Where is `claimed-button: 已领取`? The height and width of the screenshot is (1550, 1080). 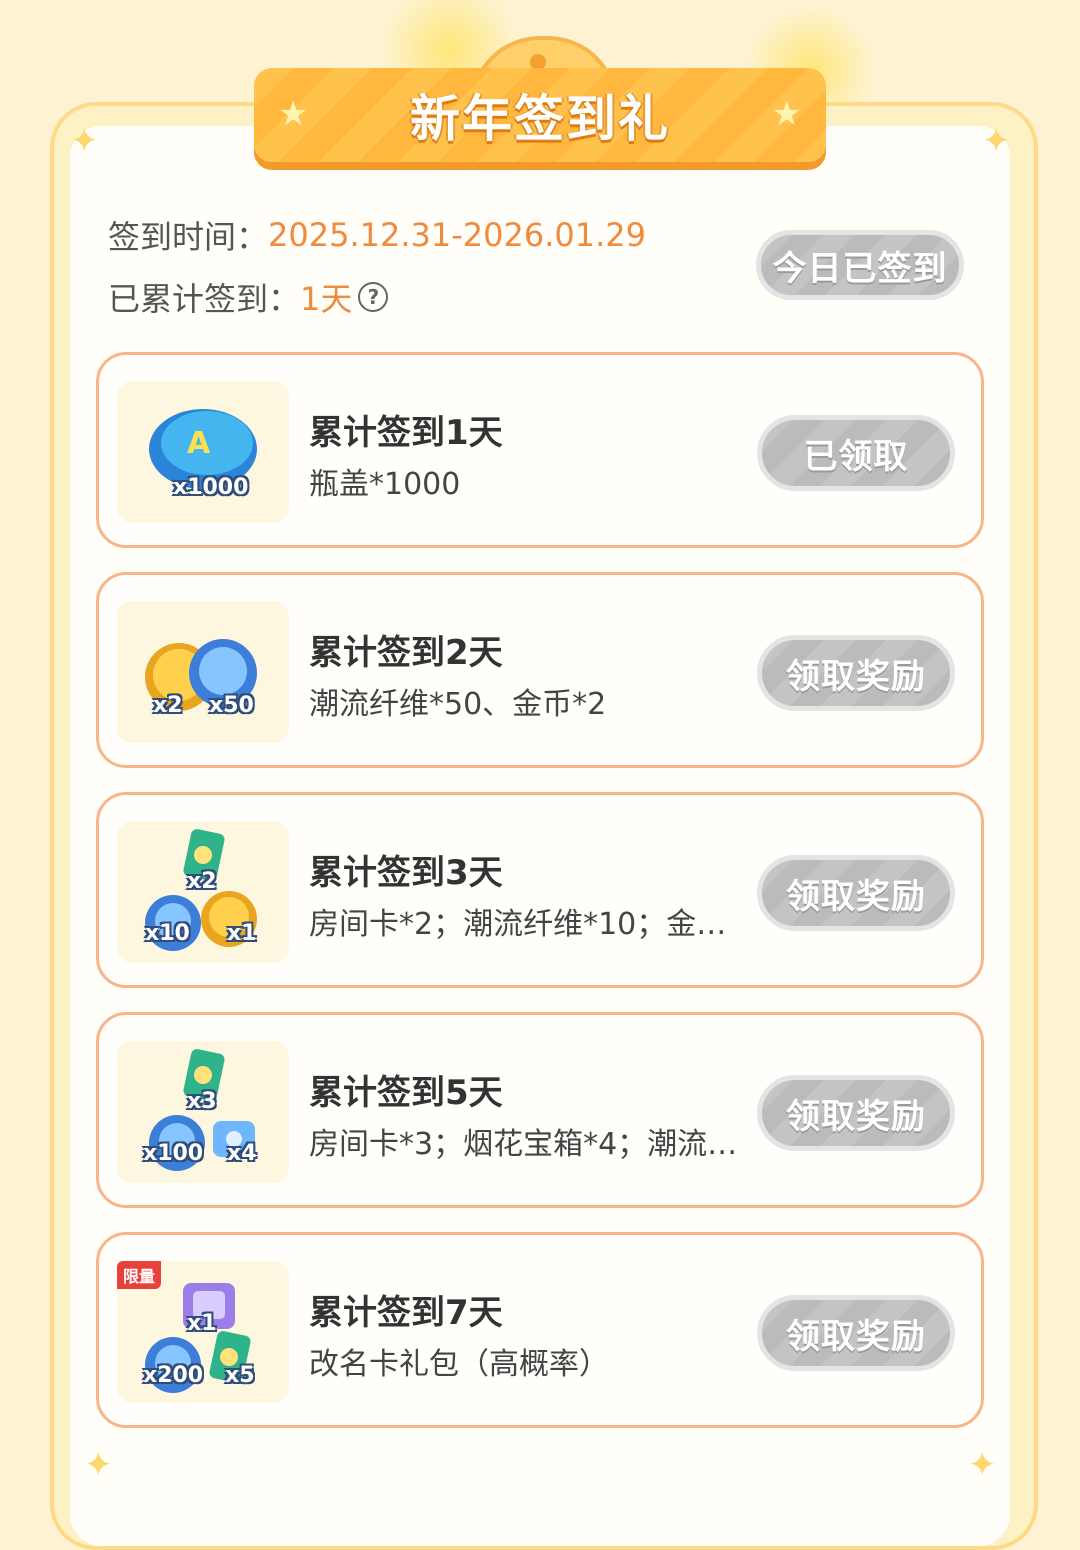
claimed-button: 已领取 is located at coordinates (856, 453).